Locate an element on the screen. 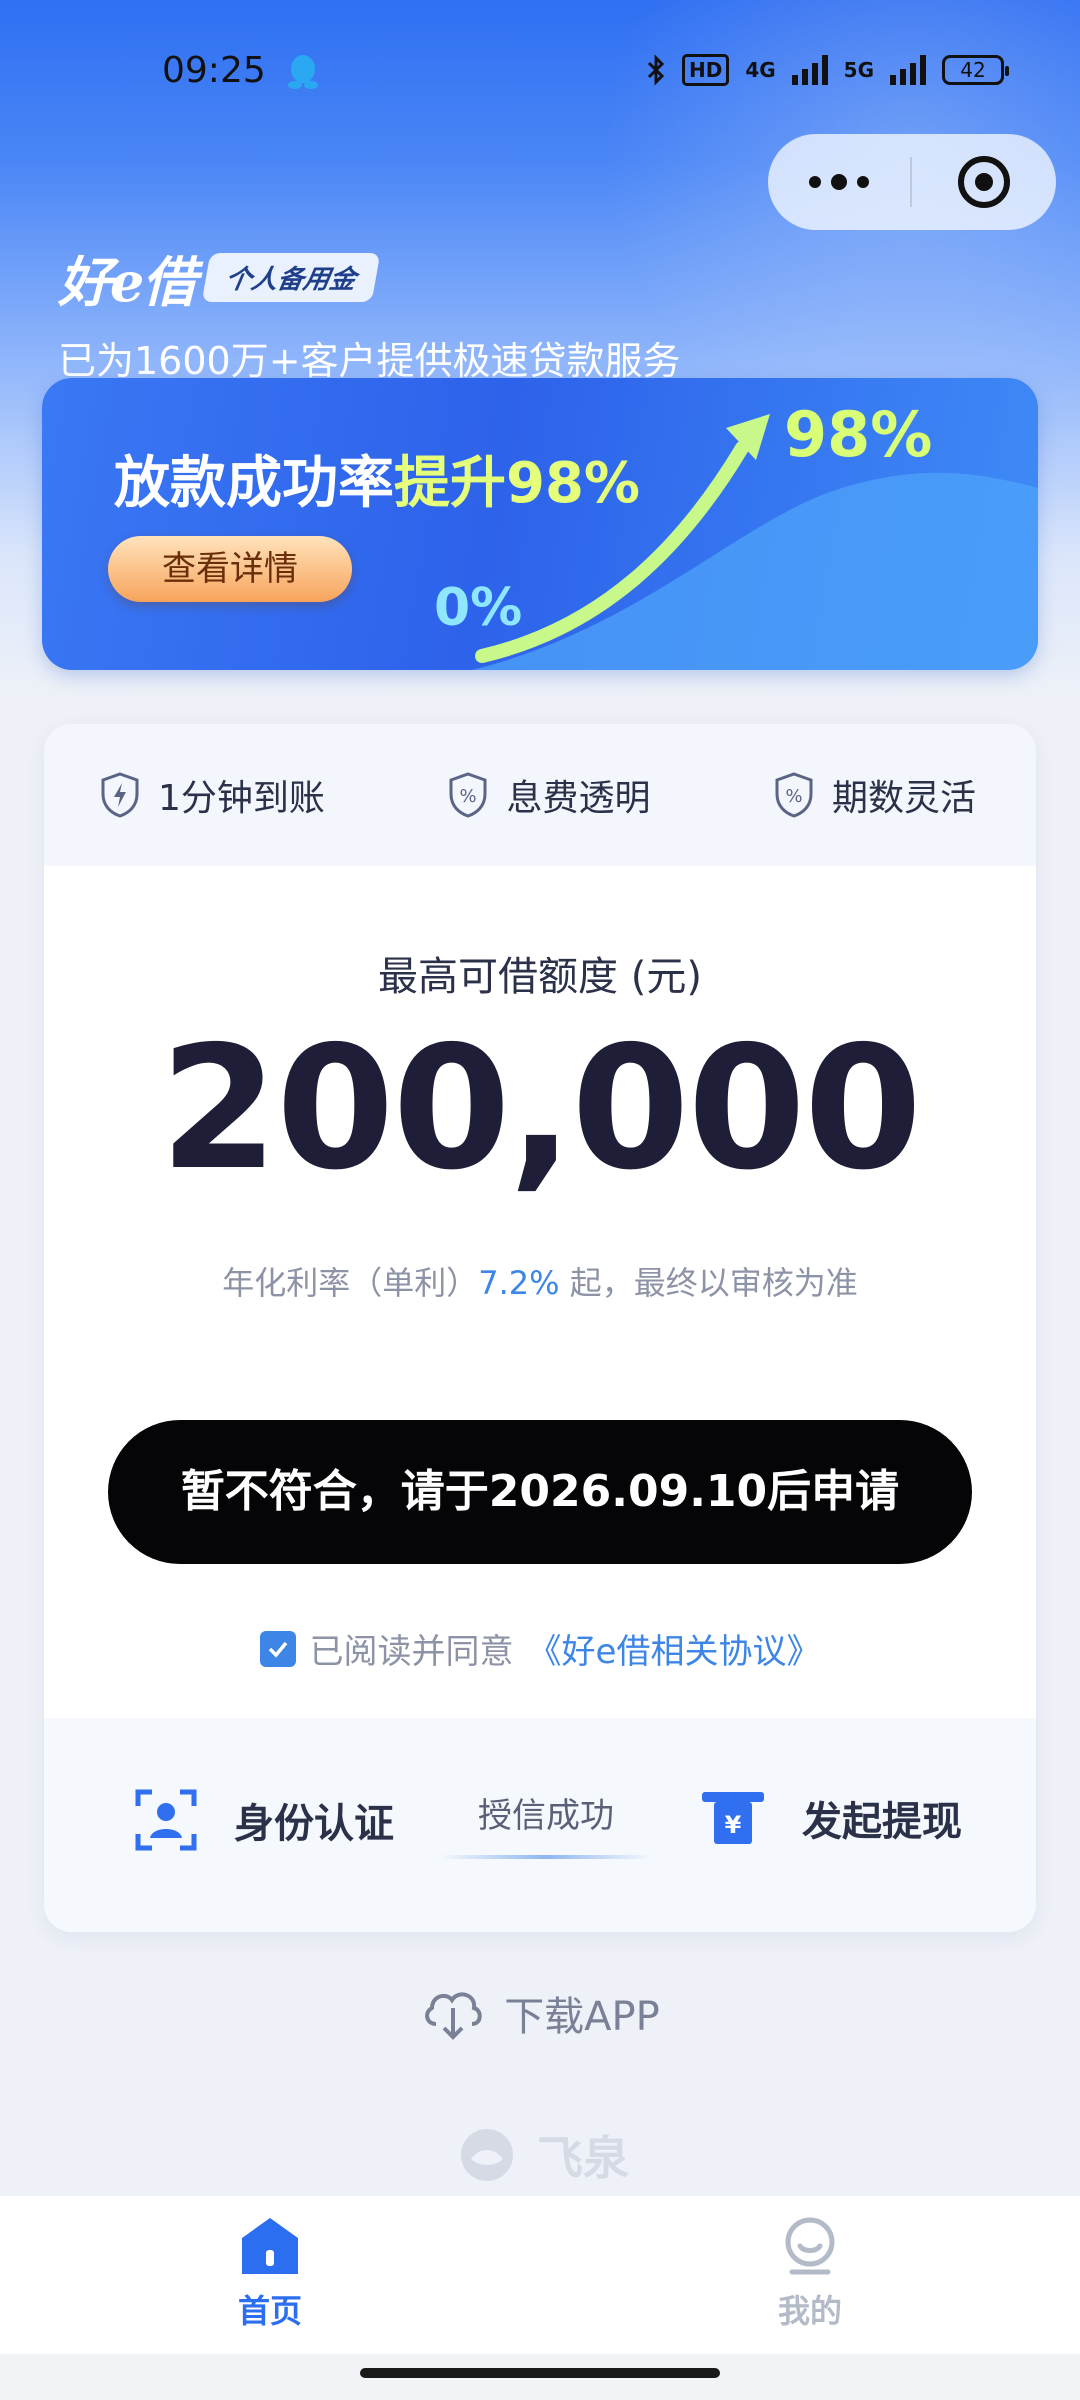  max-amount-value: 200,000 is located at coordinates (540, 1109).